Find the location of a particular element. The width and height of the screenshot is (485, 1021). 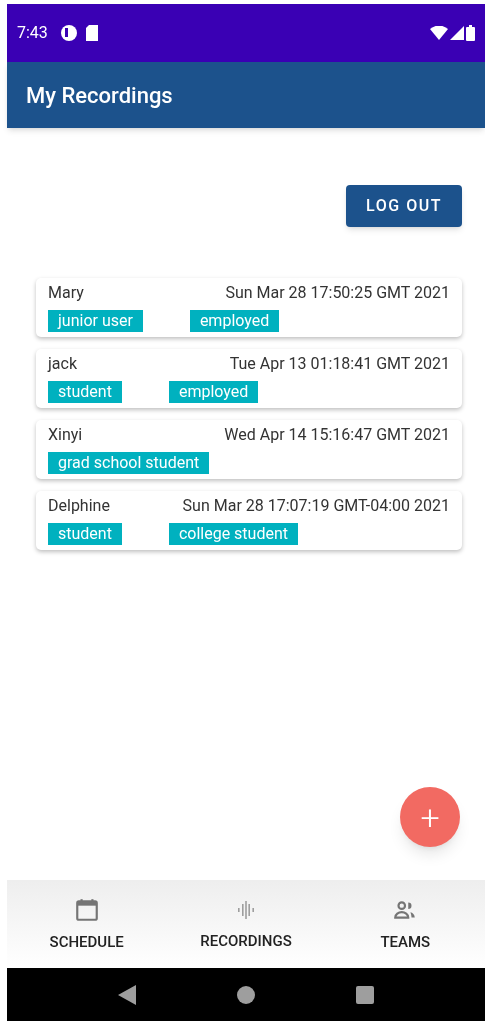

app-title: My Recordings is located at coordinates (99, 95).